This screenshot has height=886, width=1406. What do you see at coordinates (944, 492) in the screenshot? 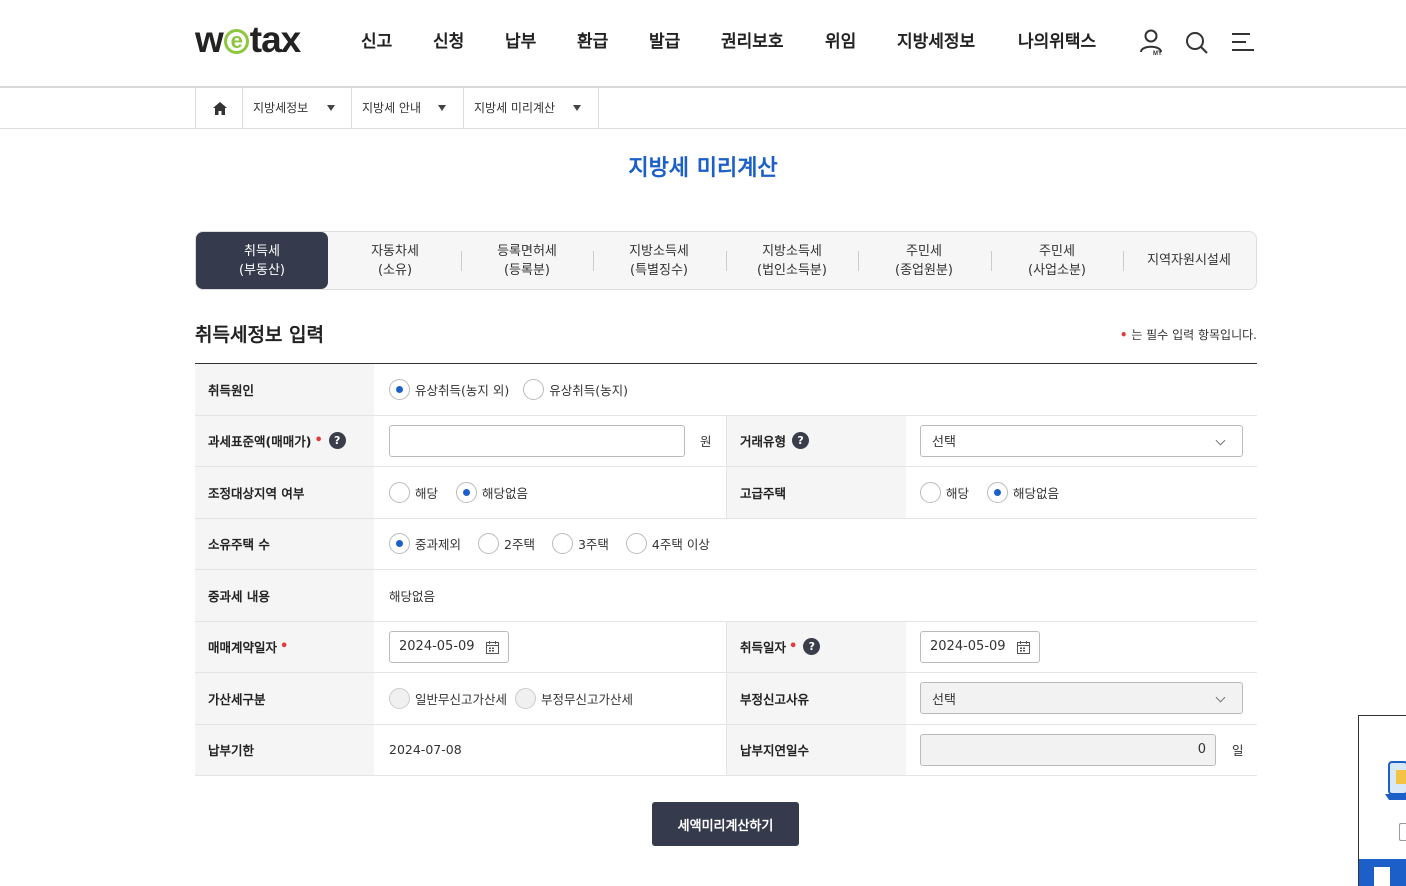
I see `radio-luxury-yes: 해당` at bounding box center [944, 492].